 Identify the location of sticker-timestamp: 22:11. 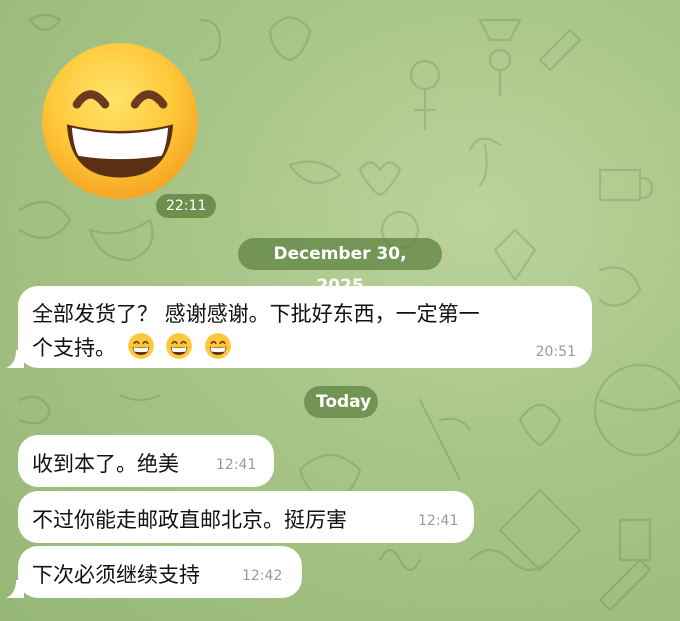
(186, 206).